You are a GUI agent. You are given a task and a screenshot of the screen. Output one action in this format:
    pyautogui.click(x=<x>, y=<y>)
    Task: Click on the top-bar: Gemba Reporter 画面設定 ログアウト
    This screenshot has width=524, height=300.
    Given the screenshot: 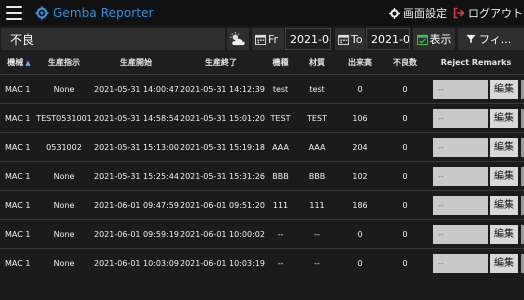 What is the action you would take?
    pyautogui.click(x=262, y=13)
    